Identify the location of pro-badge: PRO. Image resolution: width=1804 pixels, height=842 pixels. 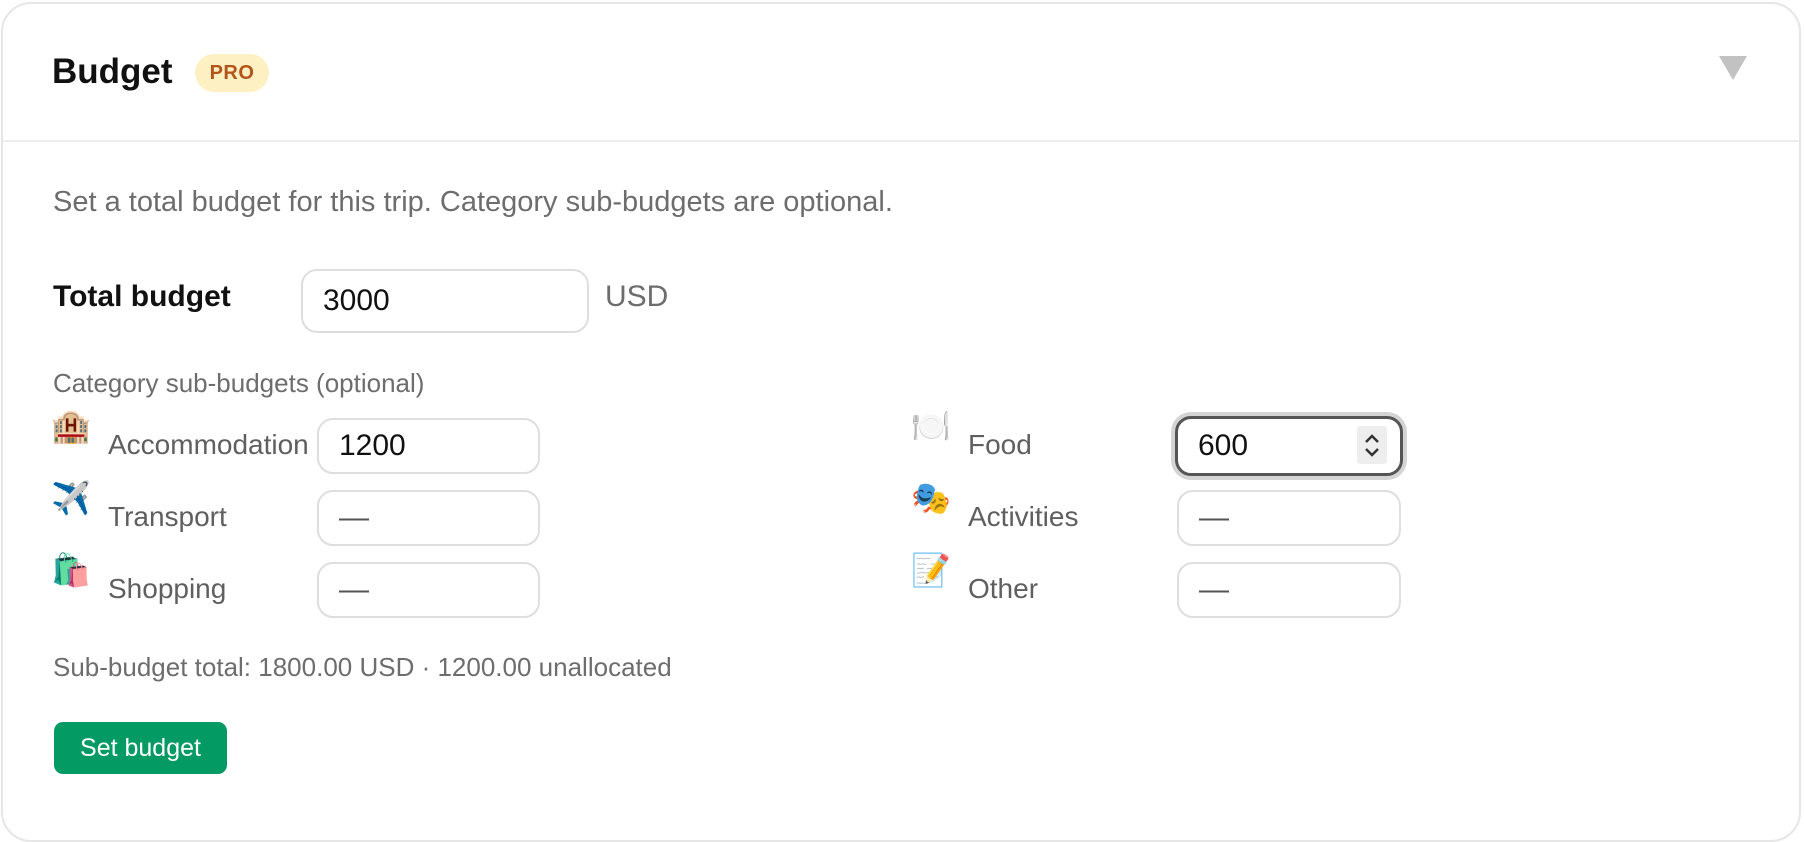
(232, 73).